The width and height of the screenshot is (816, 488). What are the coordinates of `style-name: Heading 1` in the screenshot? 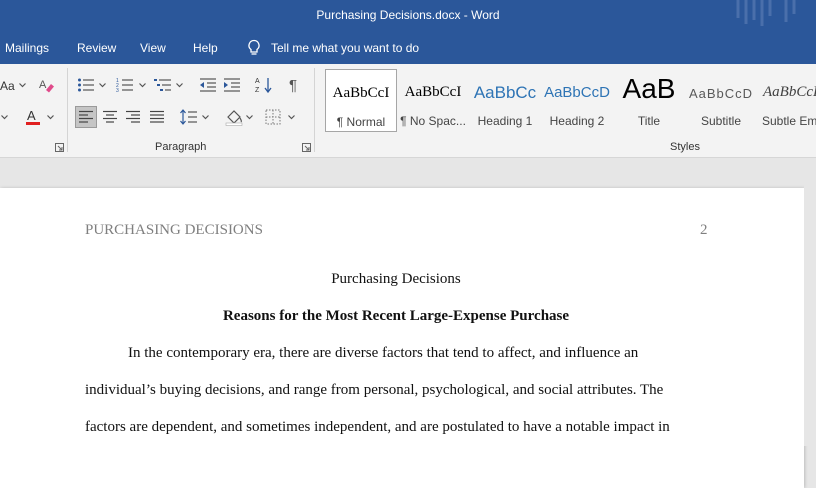 It's located at (505, 121).